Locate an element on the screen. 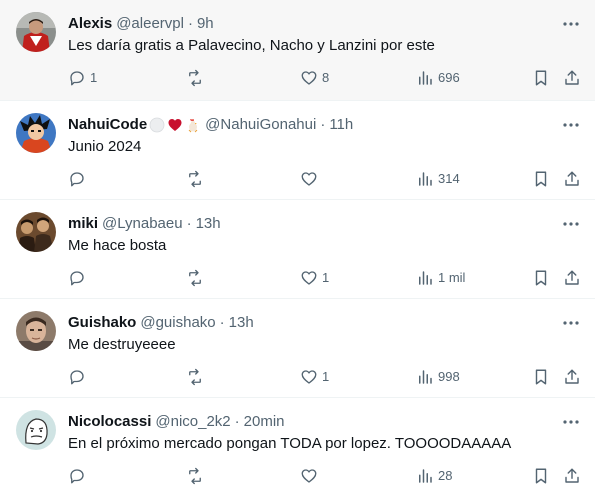  views-button: 314 is located at coordinates (438, 179).